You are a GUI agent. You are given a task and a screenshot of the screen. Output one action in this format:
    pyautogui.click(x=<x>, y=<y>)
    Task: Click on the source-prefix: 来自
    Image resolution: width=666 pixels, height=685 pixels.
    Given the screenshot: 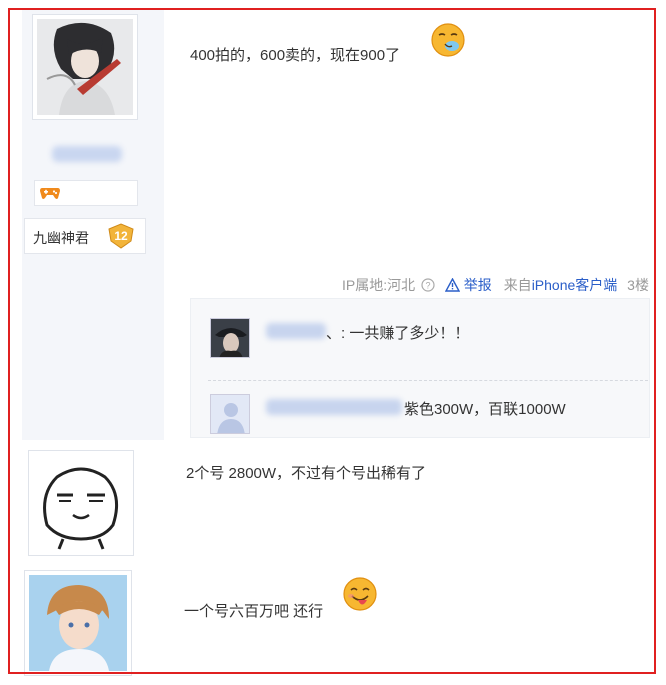 What is the action you would take?
    pyautogui.click(x=517, y=285)
    